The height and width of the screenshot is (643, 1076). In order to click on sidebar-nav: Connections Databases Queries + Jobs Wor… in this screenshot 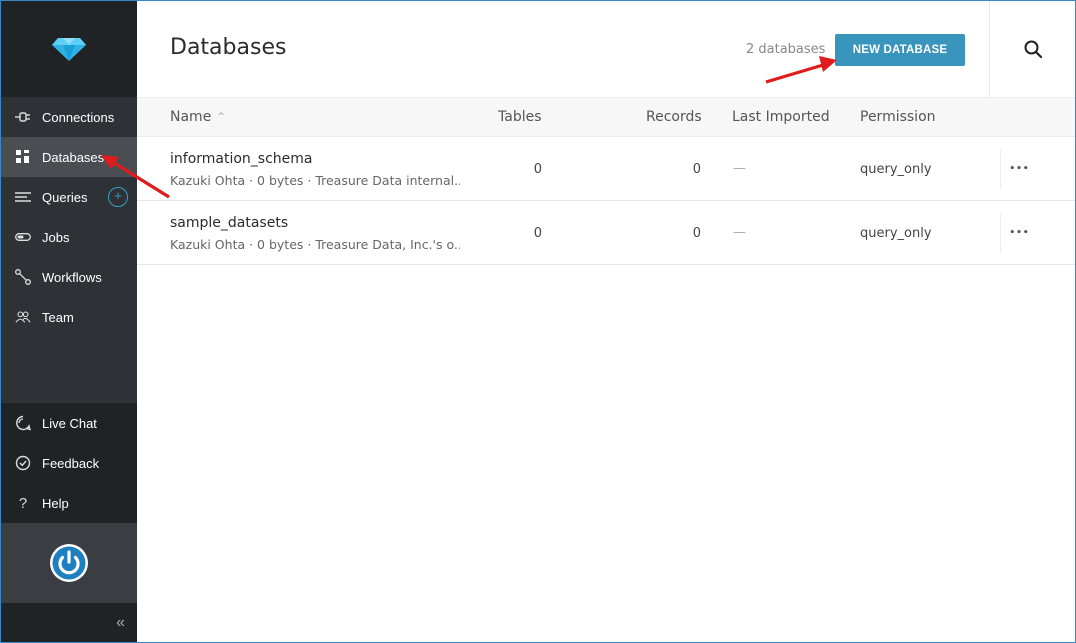, I will do `click(69, 217)`.